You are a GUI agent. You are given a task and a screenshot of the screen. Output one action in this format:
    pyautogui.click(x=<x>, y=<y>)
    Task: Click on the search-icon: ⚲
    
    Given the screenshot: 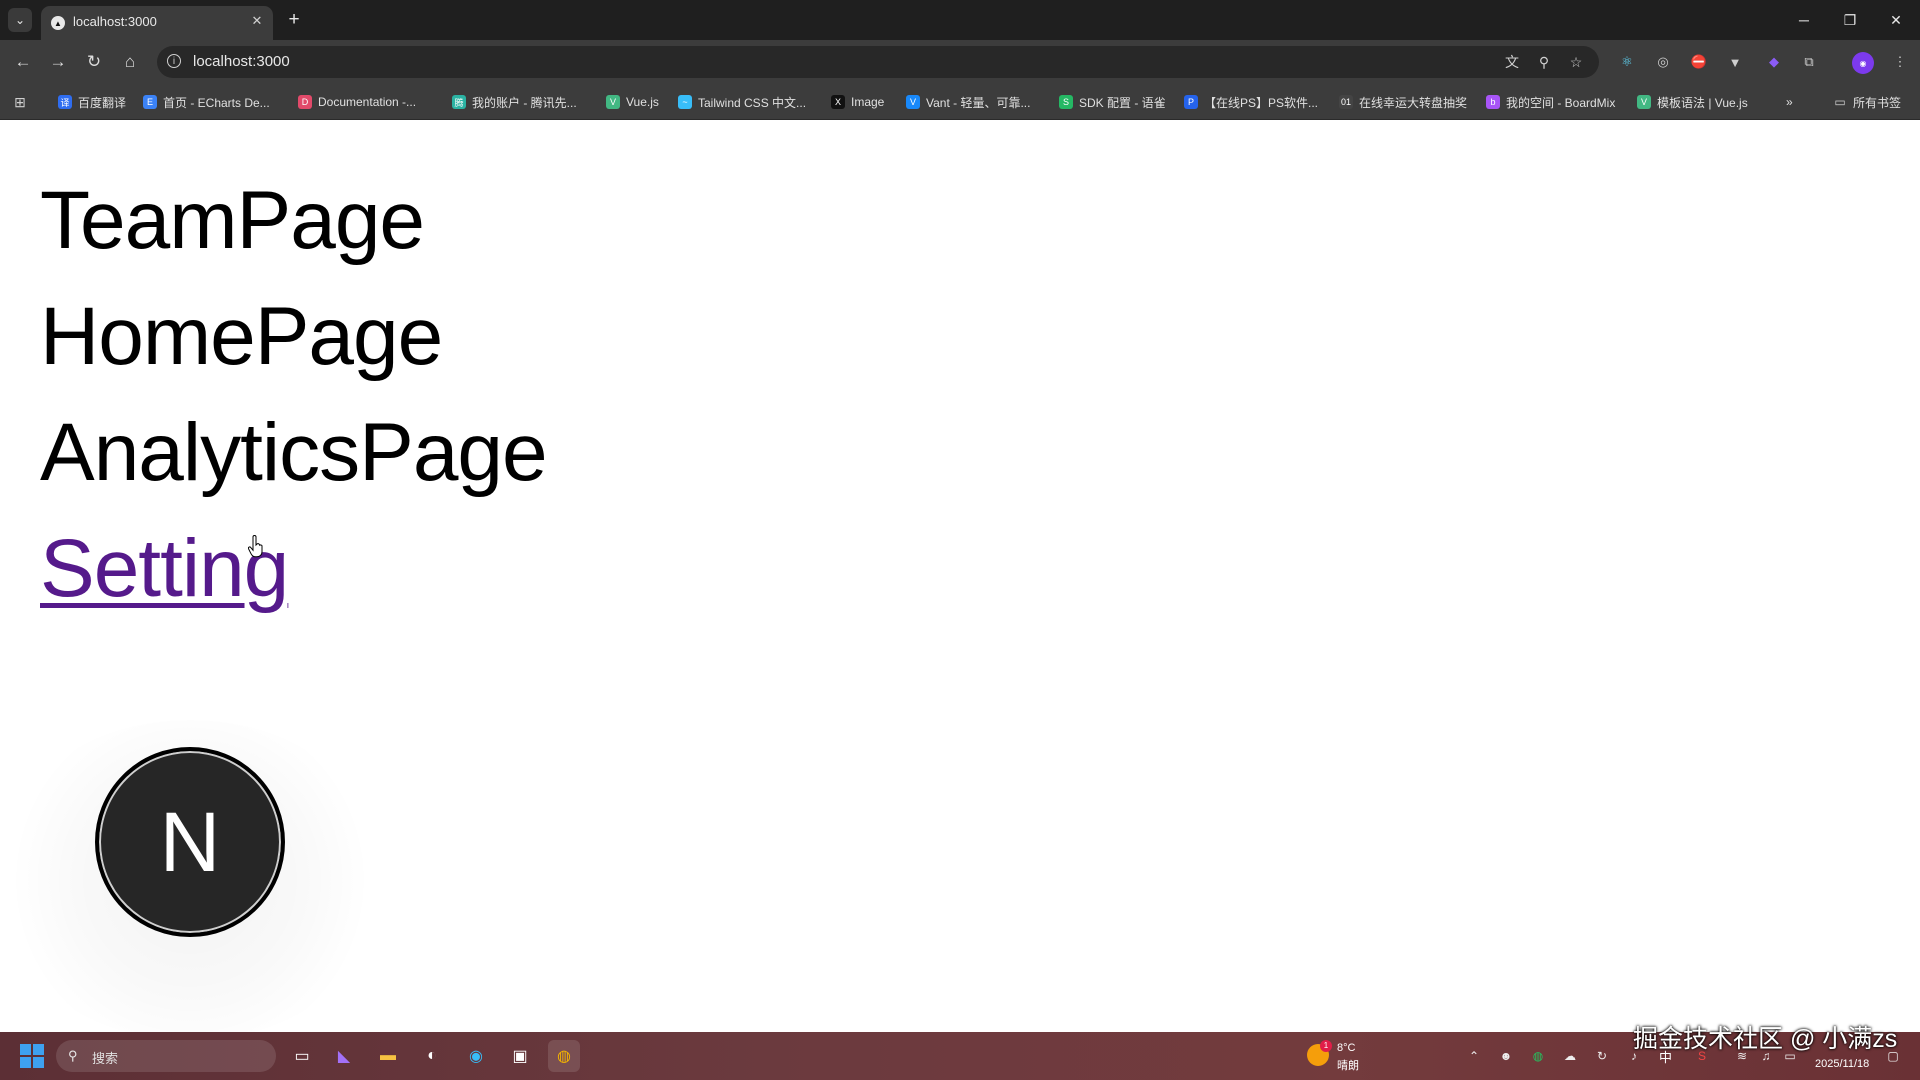 What is the action you would take?
    pyautogui.click(x=73, y=1055)
    